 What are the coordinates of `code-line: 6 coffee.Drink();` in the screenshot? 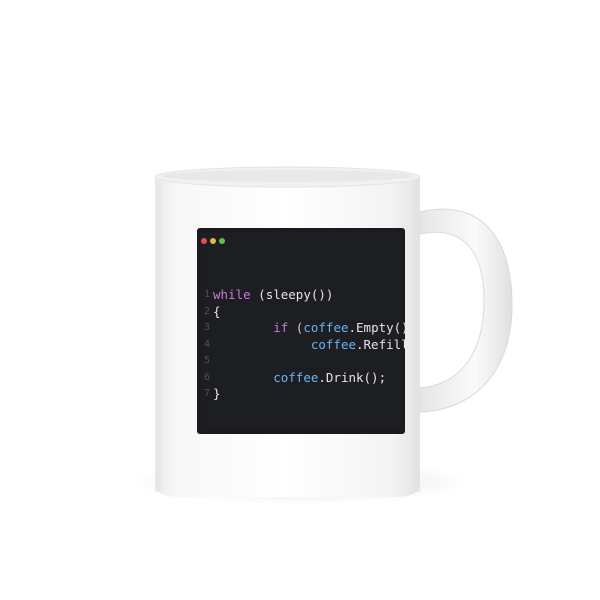 It's located at (302, 378).